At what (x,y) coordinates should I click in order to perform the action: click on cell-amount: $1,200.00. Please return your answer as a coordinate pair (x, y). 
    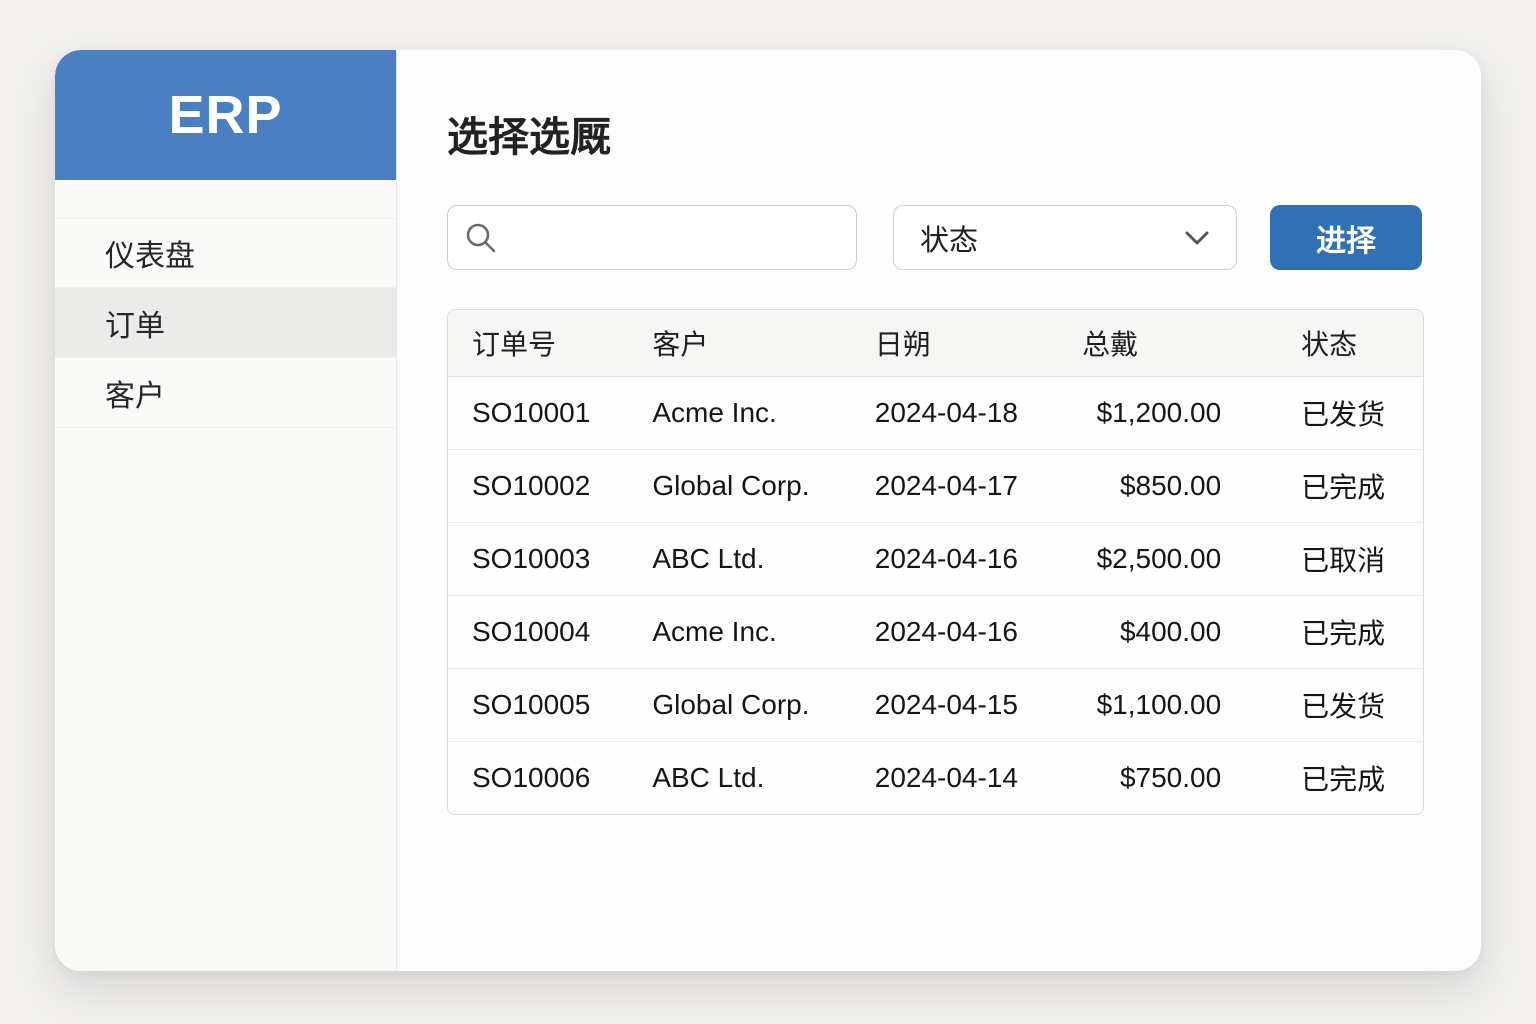
    Looking at the image, I should click on (1152, 413).